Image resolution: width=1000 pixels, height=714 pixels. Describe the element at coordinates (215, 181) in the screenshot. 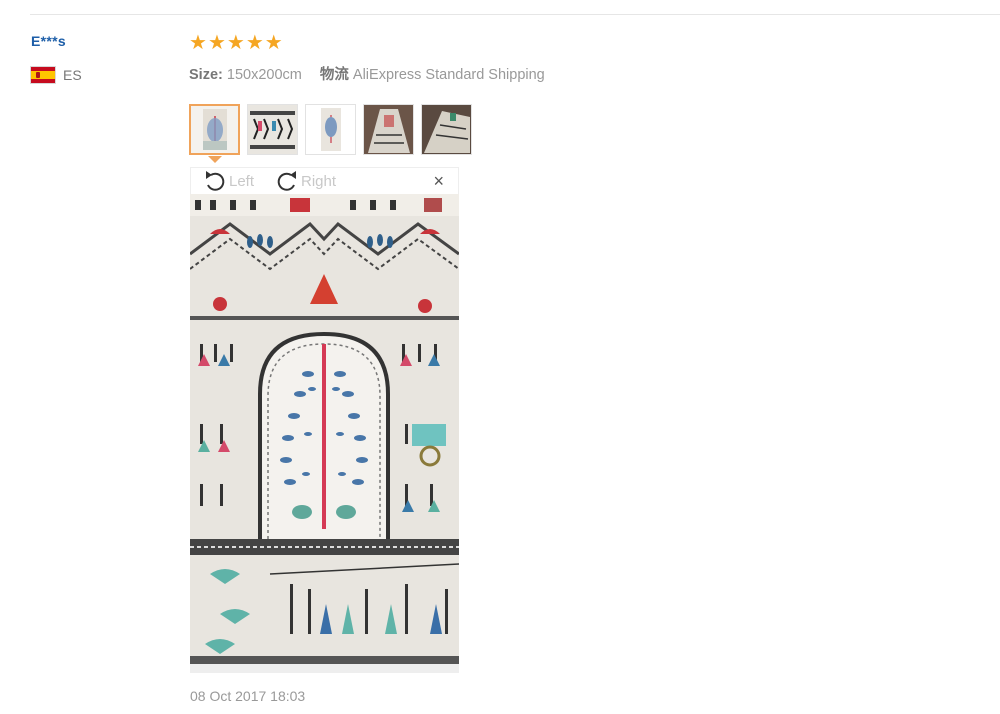

I see `rotate-left-icon` at that location.